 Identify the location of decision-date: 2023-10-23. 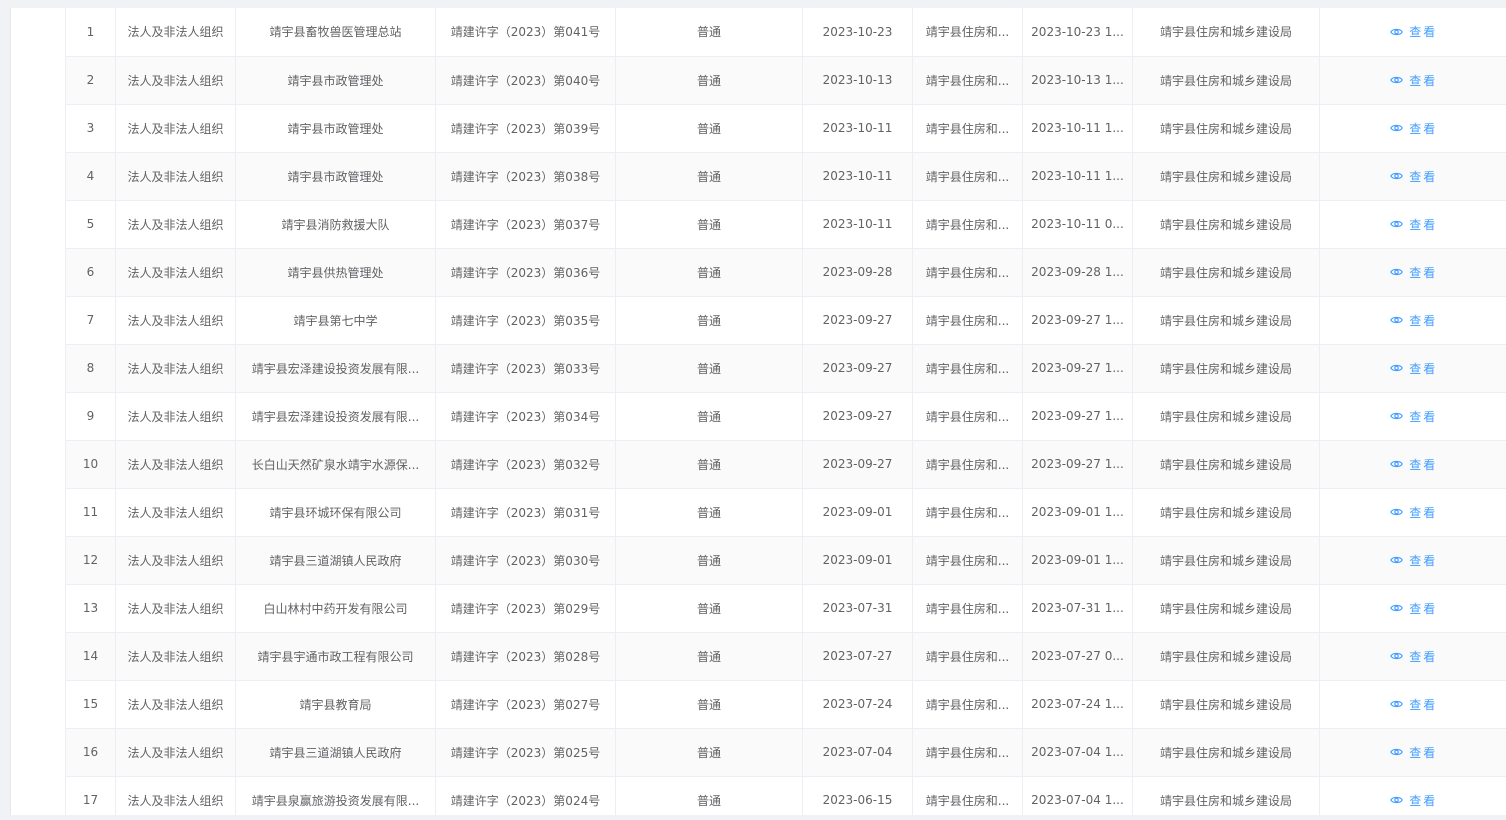
(857, 32).